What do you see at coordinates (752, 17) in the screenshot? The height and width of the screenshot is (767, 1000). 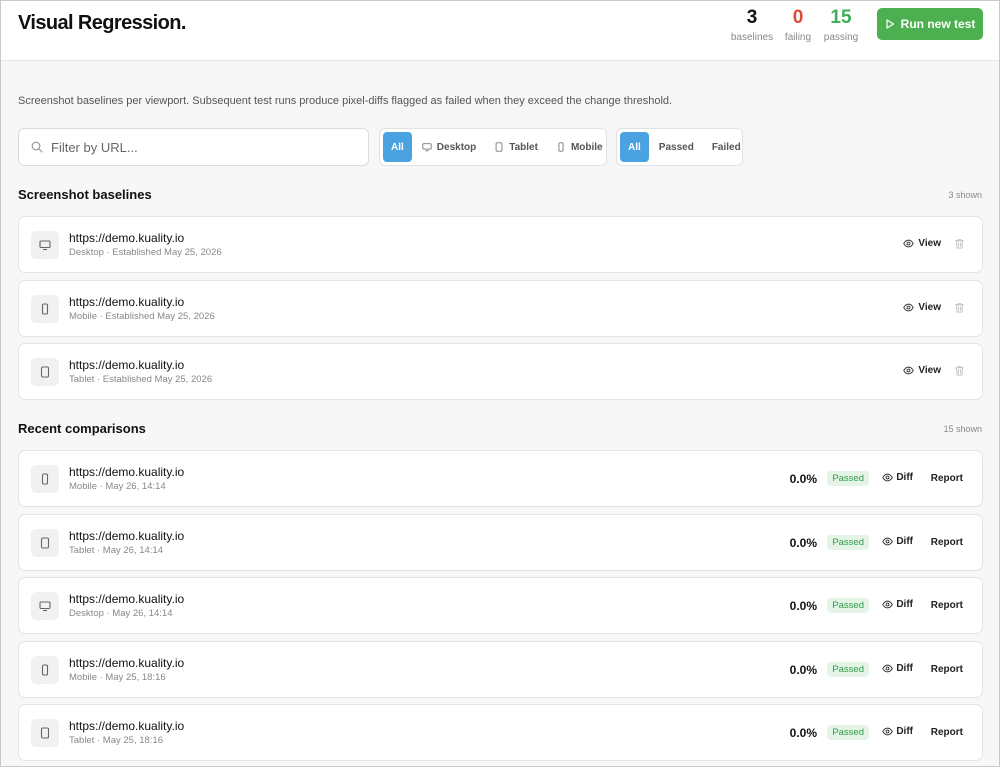 I see `stat-baselines-value: 3` at bounding box center [752, 17].